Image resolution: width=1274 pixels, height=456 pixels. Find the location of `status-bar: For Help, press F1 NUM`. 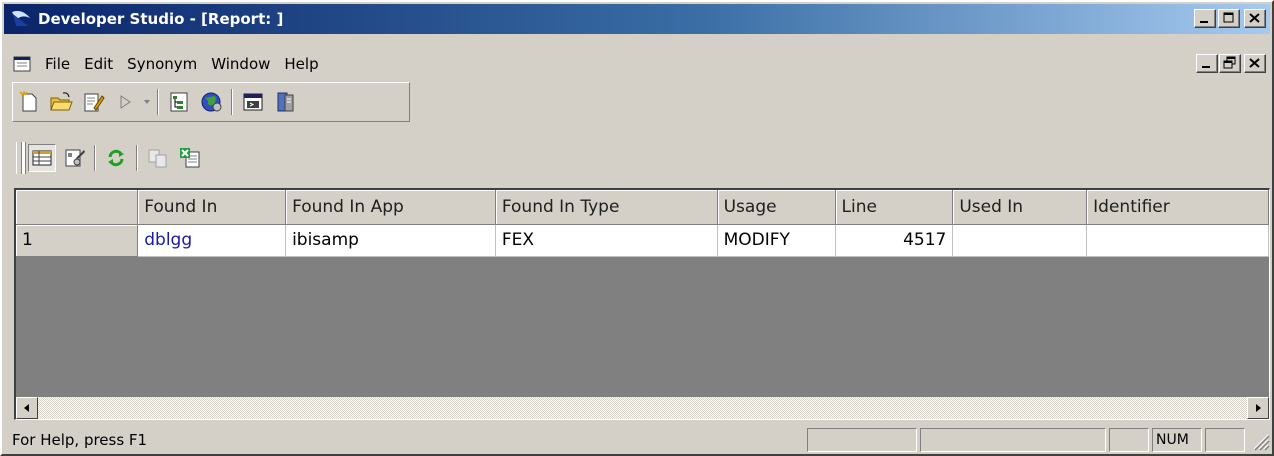

status-bar: For Help, press F1 NUM is located at coordinates (637, 440).